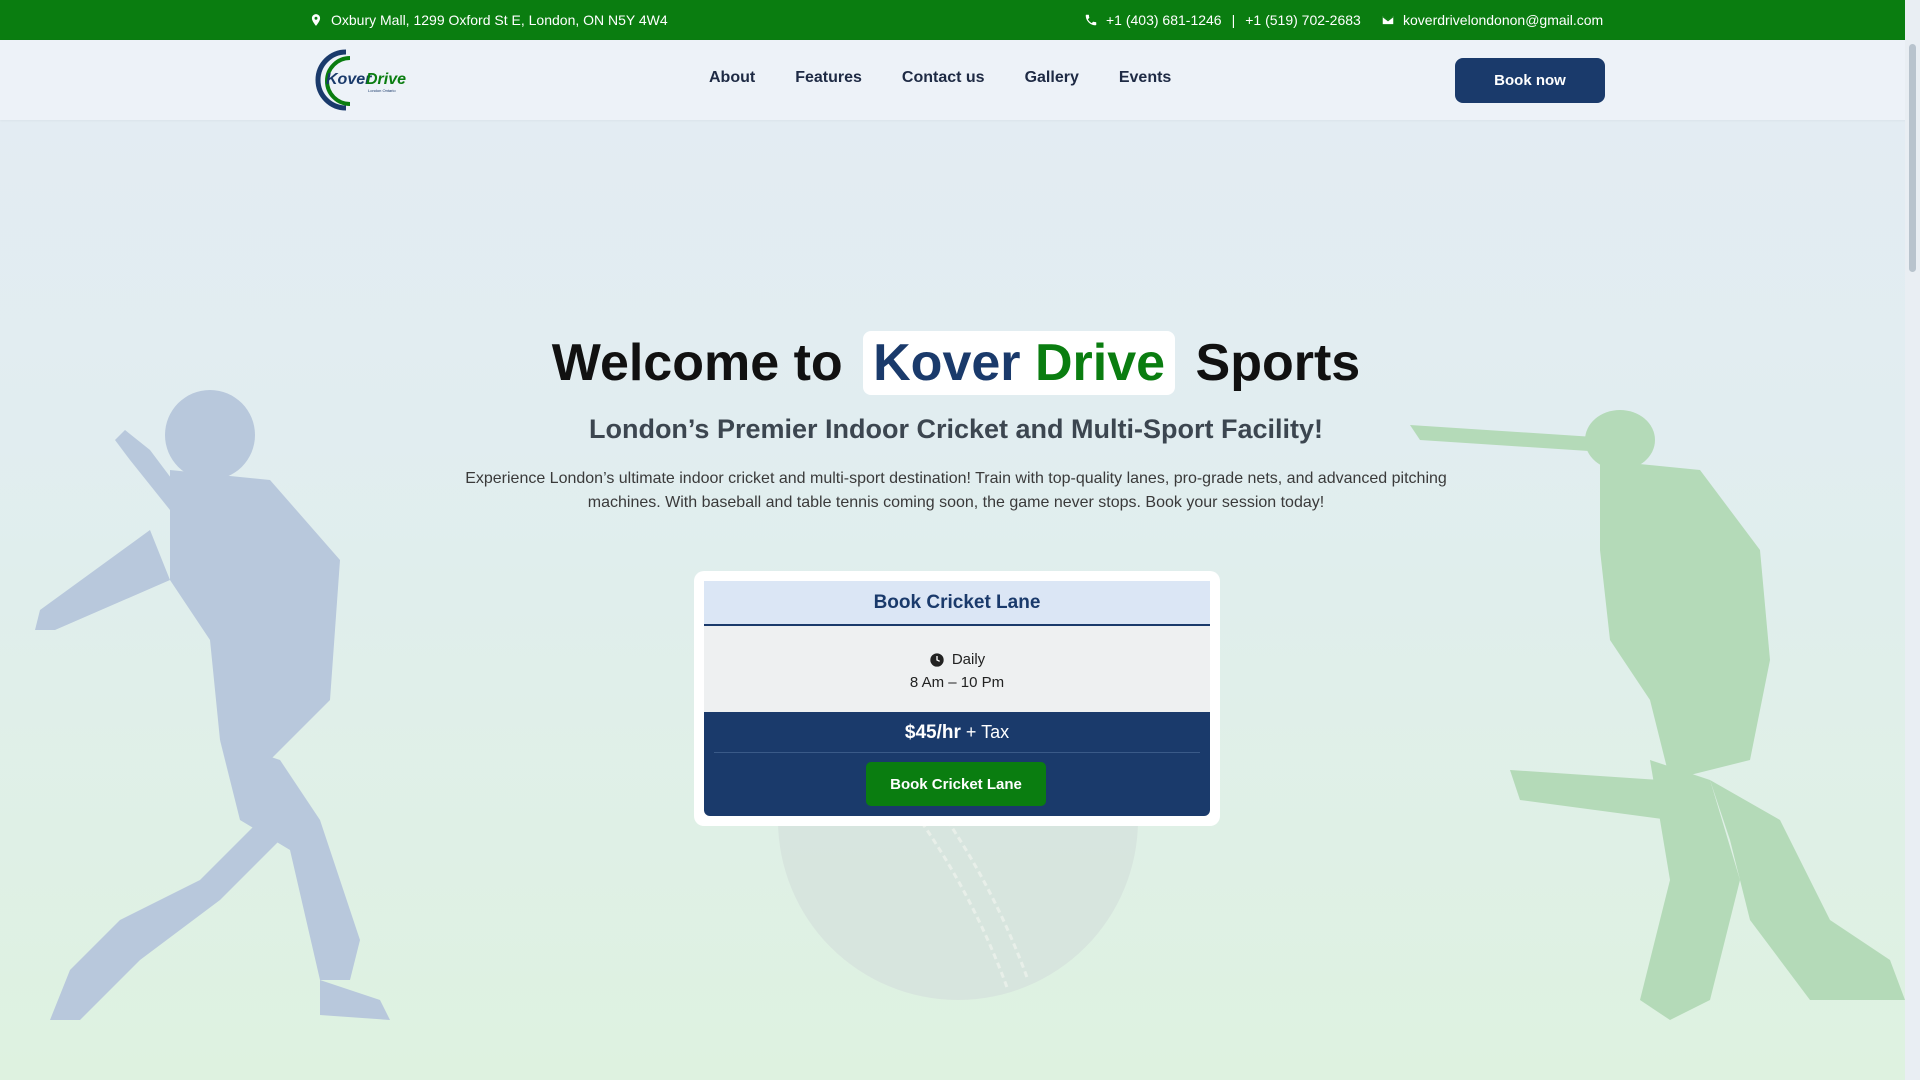 The height and width of the screenshot is (1080, 1920). What do you see at coordinates (957, 603) in the screenshot?
I see `booking-card-title: Book Cricket Lane` at bounding box center [957, 603].